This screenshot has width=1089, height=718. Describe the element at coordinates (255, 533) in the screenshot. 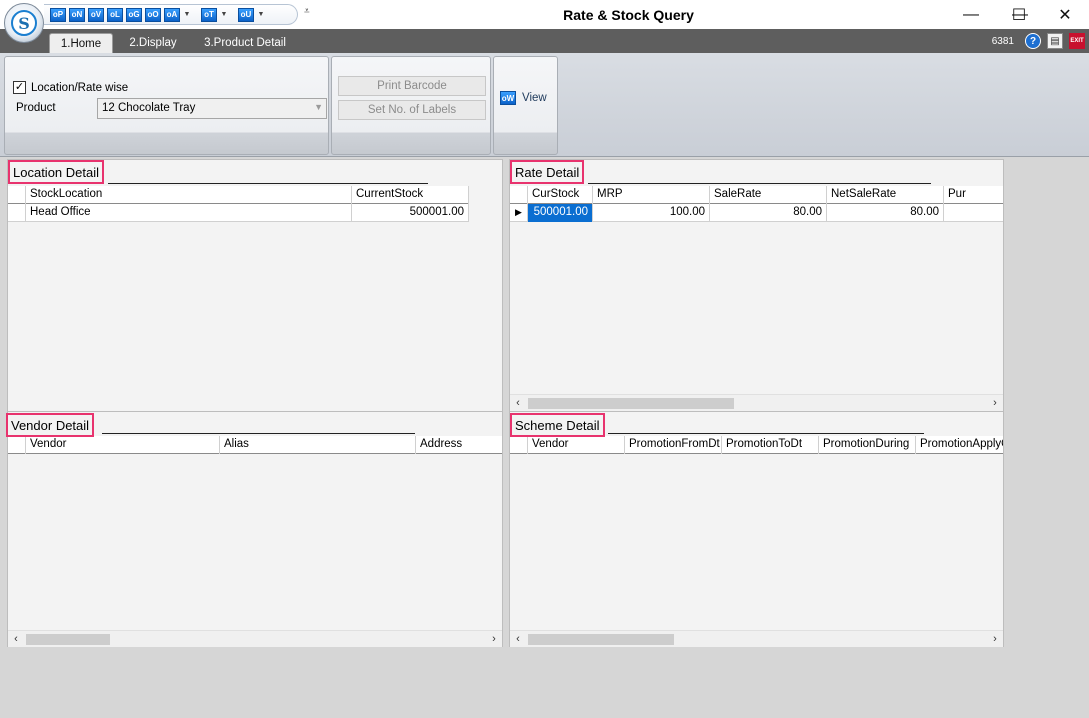

I see `vendor-detail-grid: Vendor Alias Address` at that location.